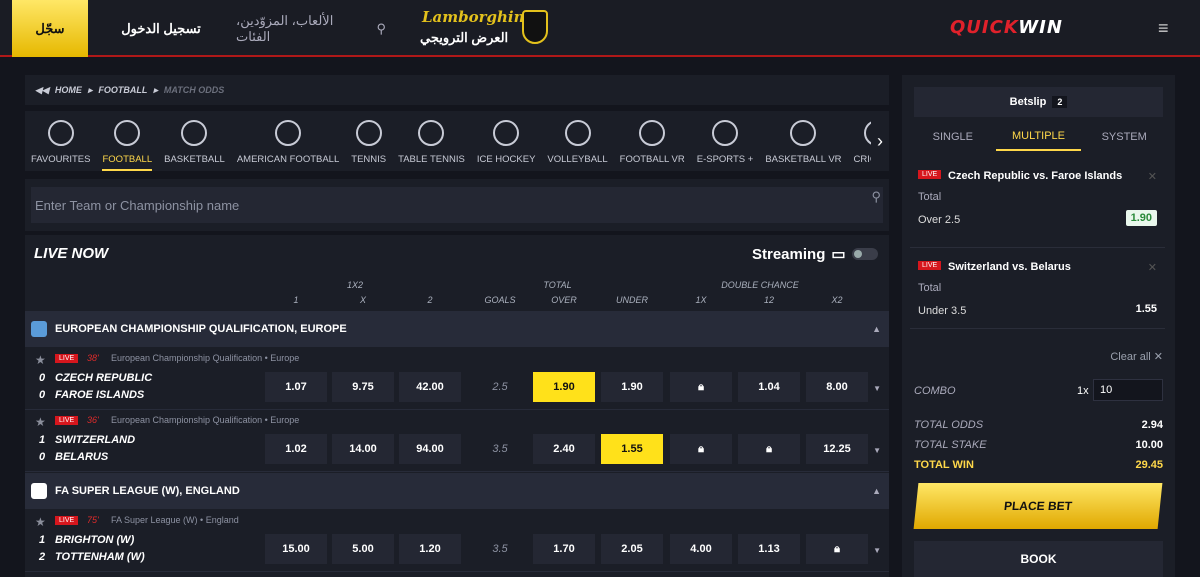 This screenshot has width=1200, height=577. Describe the element at coordinates (457, 491) in the screenshot. I see `league-header: FA SUPER LEAGUE (W), ENGLAND ▲` at that location.